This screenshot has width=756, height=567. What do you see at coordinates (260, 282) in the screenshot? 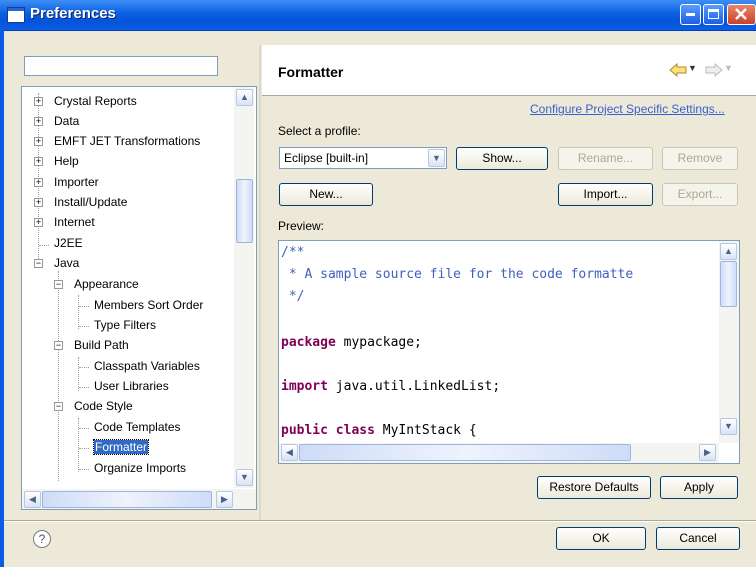
I see `pane-splitter` at bounding box center [260, 282].